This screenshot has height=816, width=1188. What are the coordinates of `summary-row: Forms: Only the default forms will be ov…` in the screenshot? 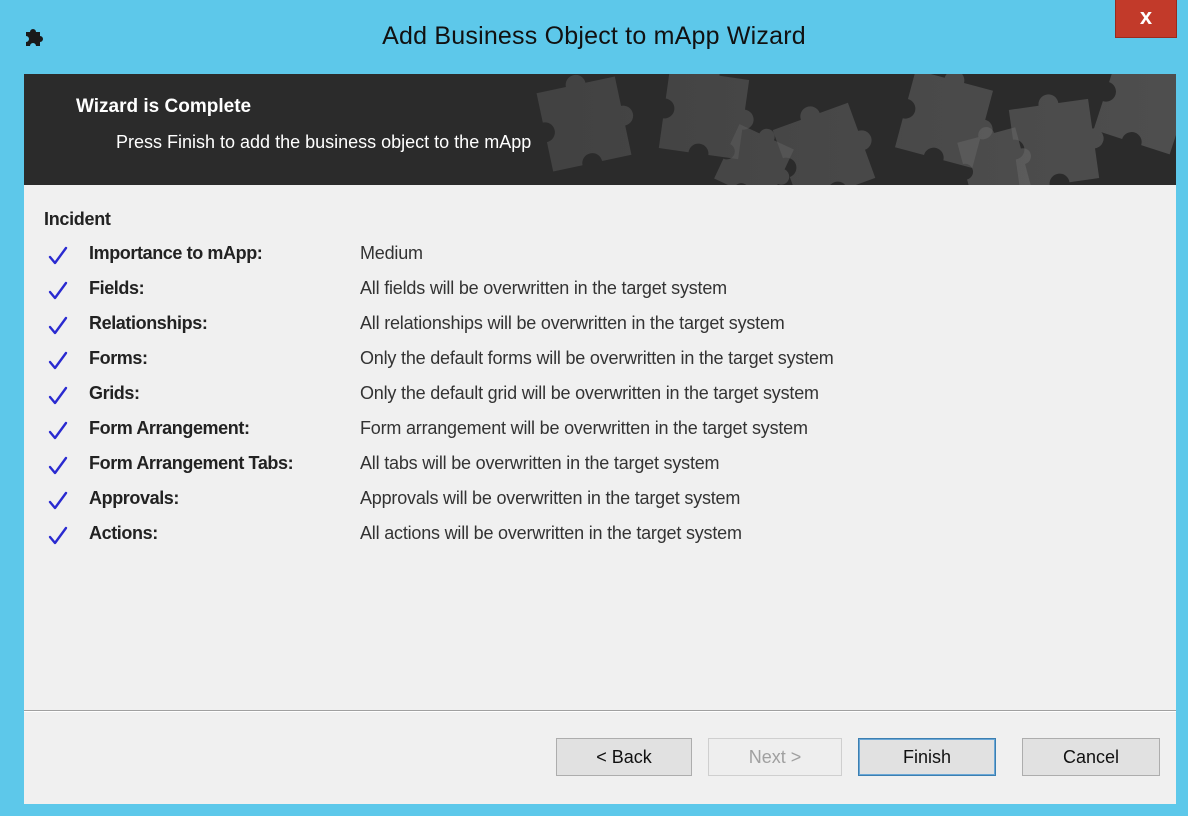 It's located at (600, 363).